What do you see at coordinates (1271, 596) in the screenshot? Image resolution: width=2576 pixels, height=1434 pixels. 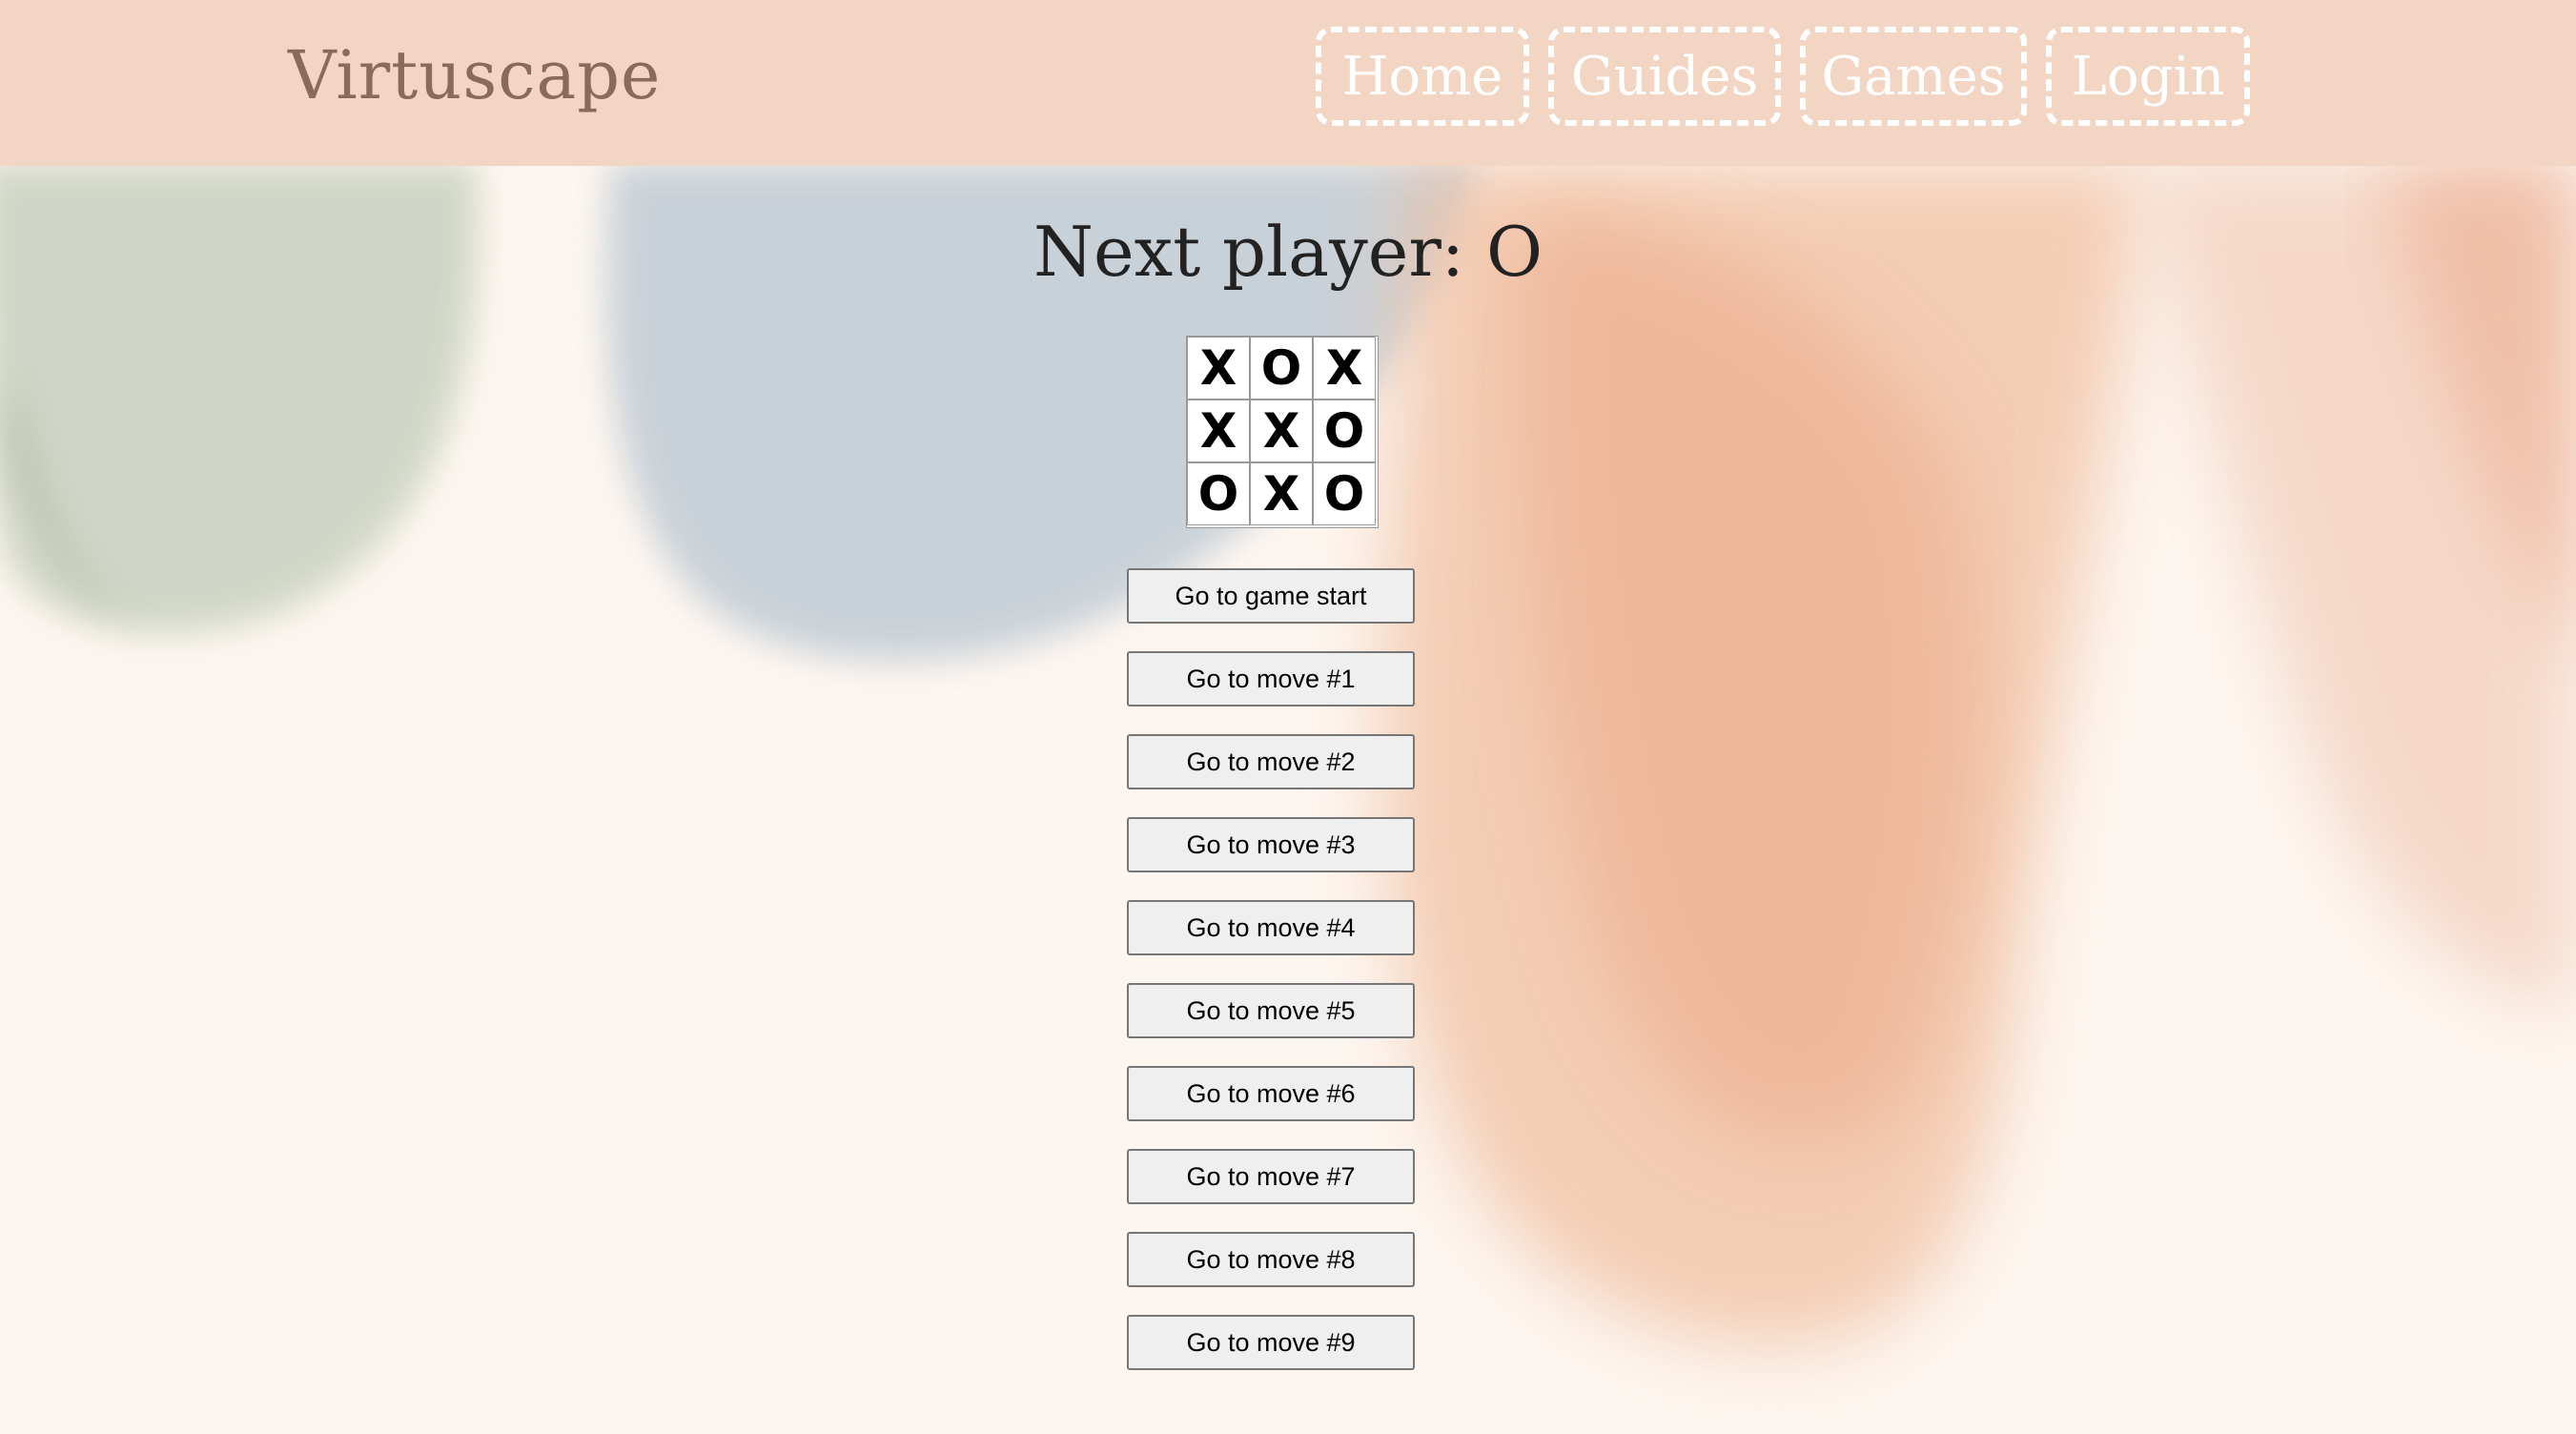 I see `go-to-game-start-button: Go to game start` at bounding box center [1271, 596].